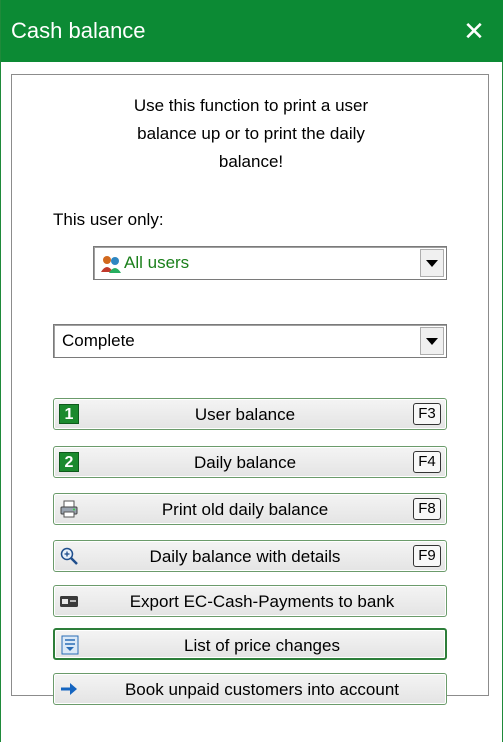  I want to click on magnifier-icon, so click(69, 556).